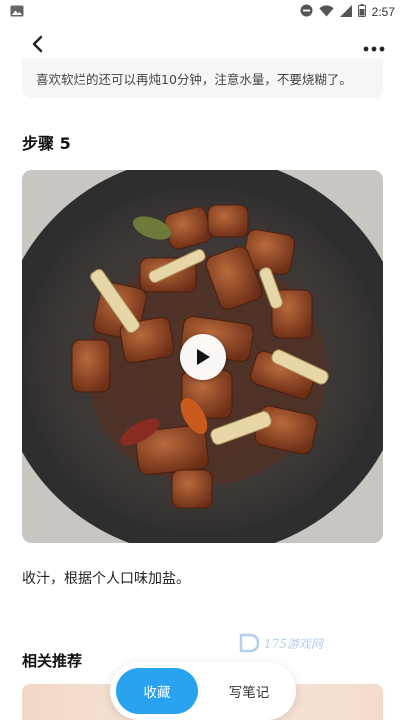 This screenshot has width=405, height=720. Describe the element at coordinates (361, 12) in the screenshot. I see `battery-icon` at that location.